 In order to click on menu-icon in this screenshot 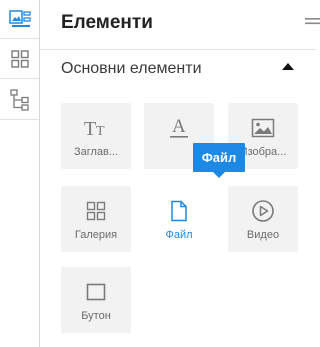, I will do `click(312, 21)`.